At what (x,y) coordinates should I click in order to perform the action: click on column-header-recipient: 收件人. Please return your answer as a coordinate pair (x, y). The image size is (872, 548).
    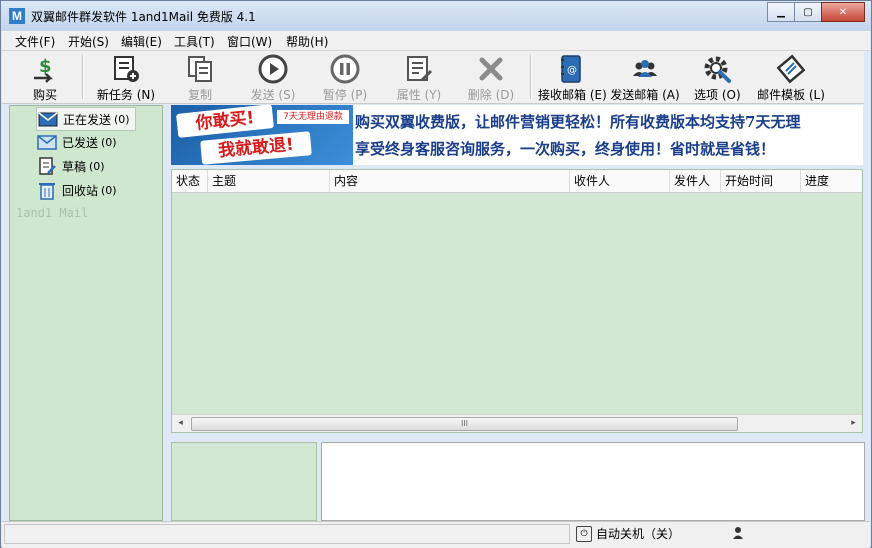
    Looking at the image, I should click on (620, 181).